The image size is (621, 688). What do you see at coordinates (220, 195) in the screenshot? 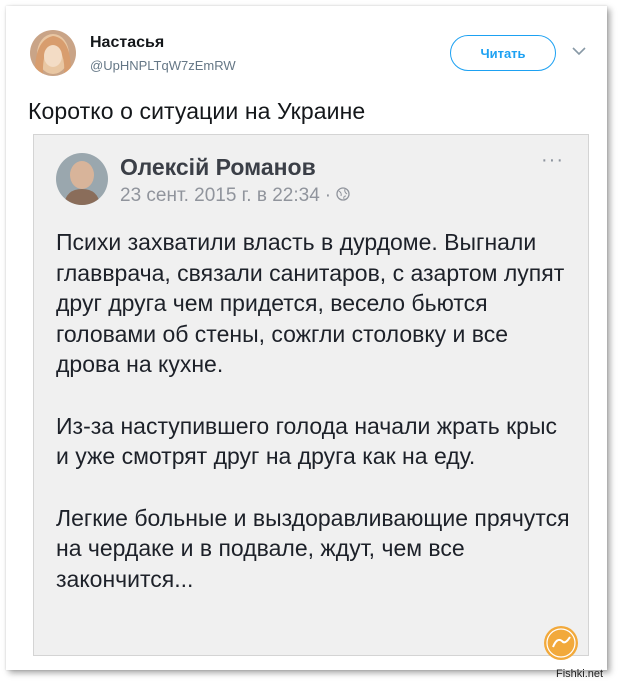
I see `post-date: 23 сент. 2015 г. в 22:34` at bounding box center [220, 195].